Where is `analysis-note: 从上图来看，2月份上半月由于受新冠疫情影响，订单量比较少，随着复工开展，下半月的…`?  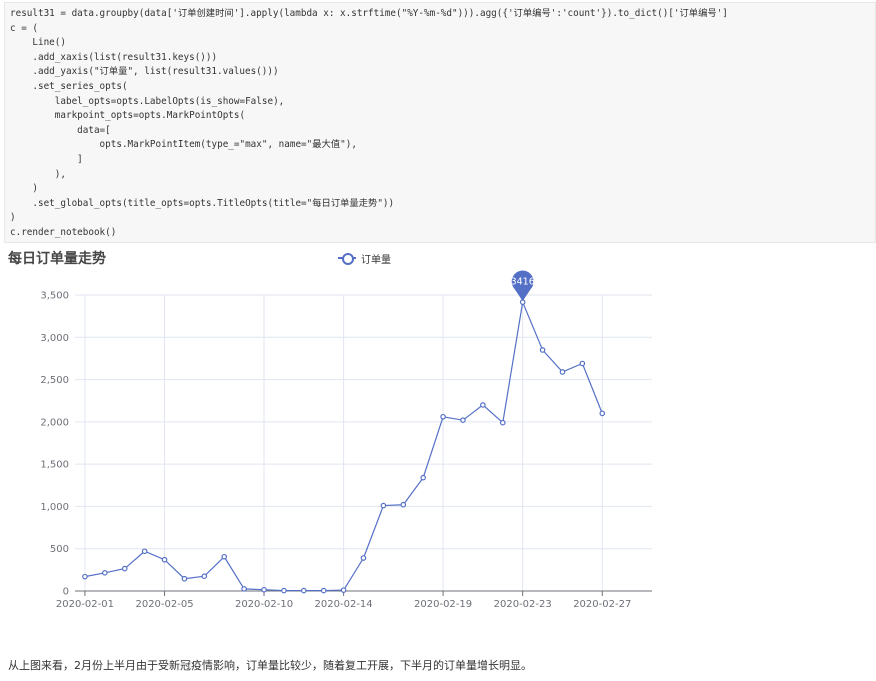 analysis-note: 从上图来看，2月份上半月由于受新冠疫情影响，订单量比较少，随着复工开展，下半月的… is located at coordinates (270, 665).